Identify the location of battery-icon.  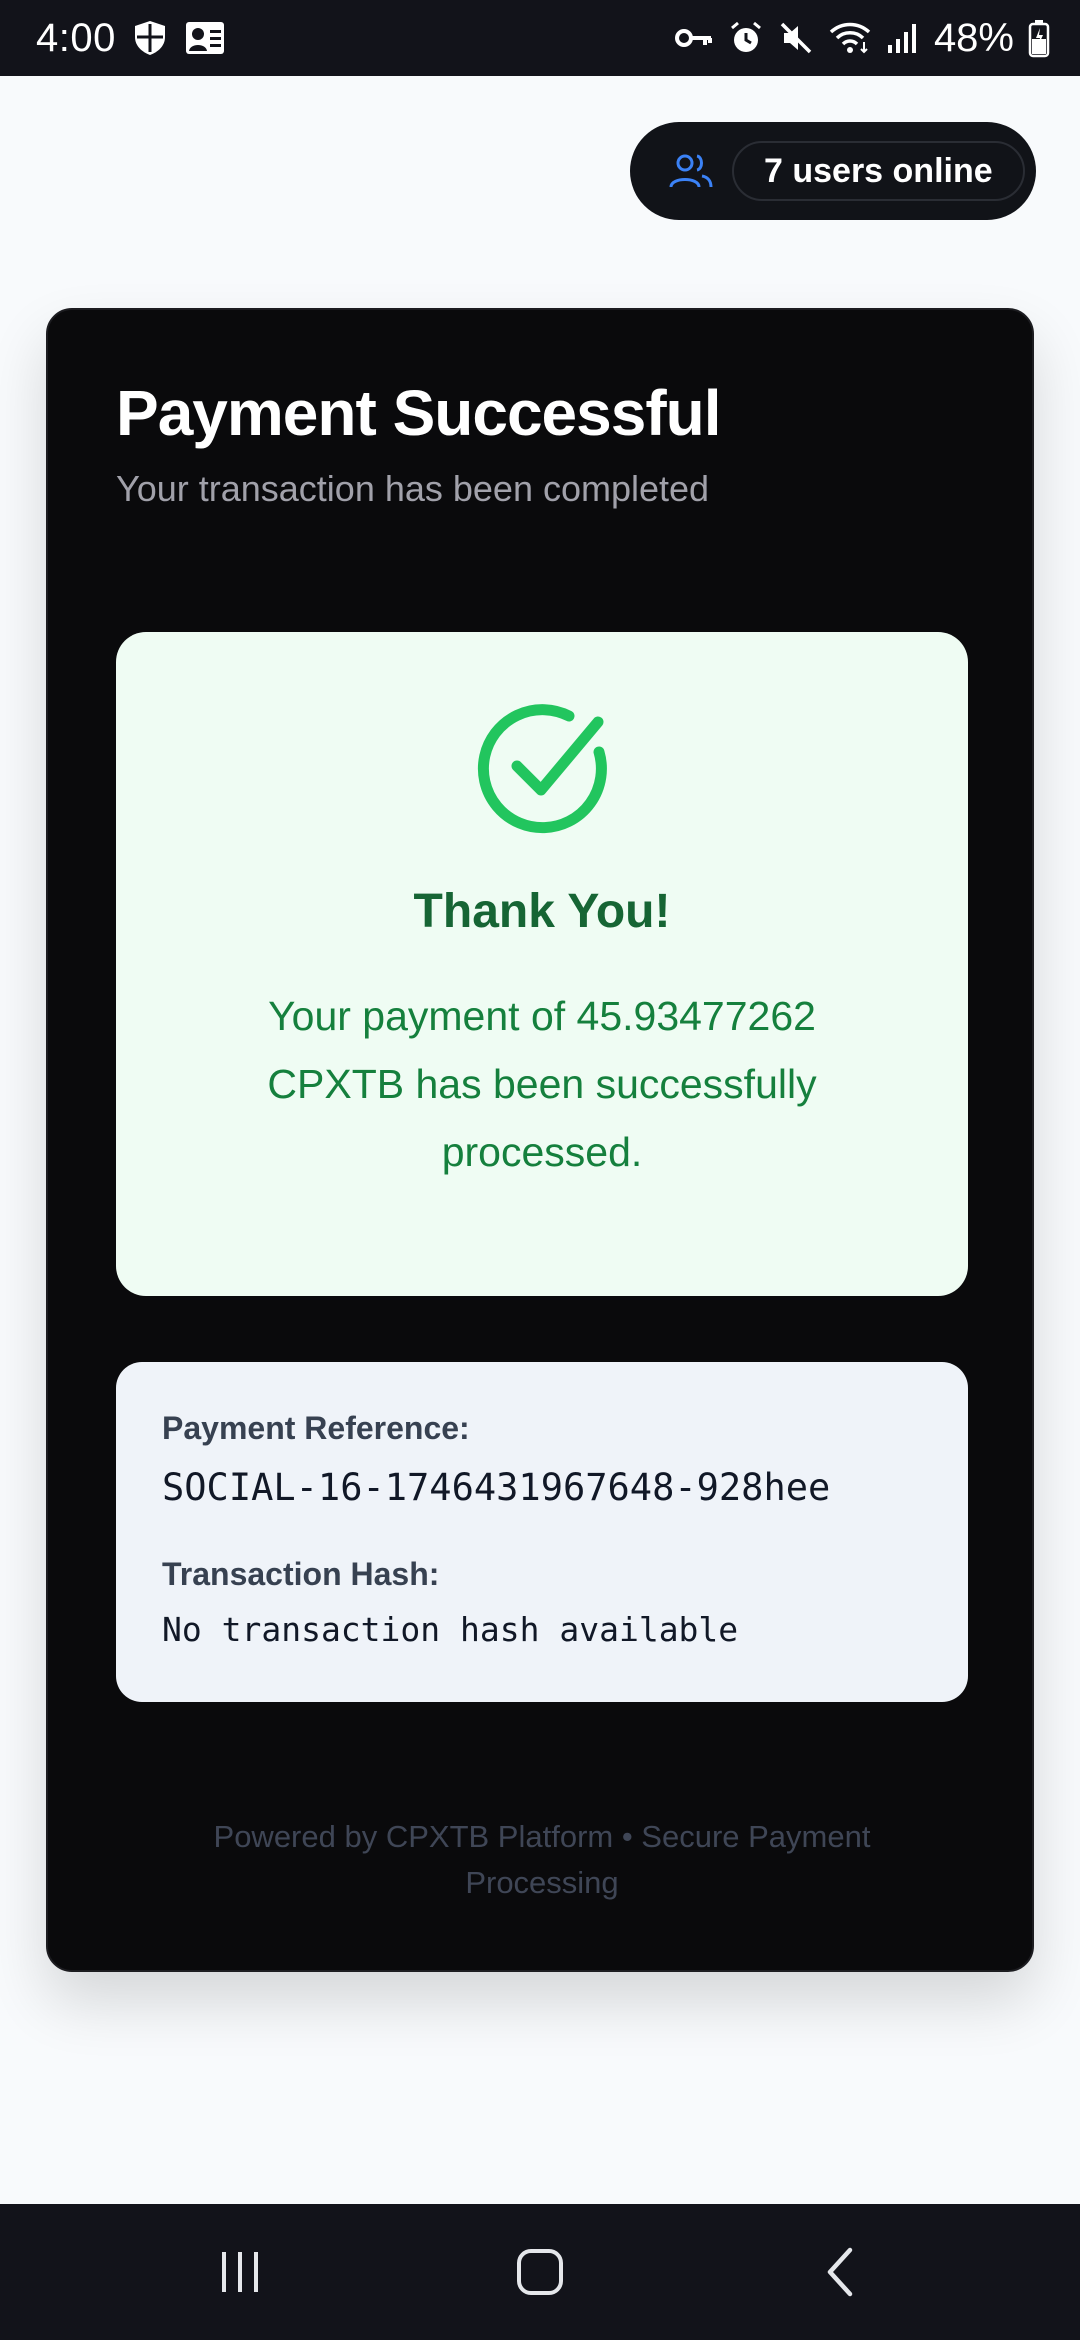
(1039, 38).